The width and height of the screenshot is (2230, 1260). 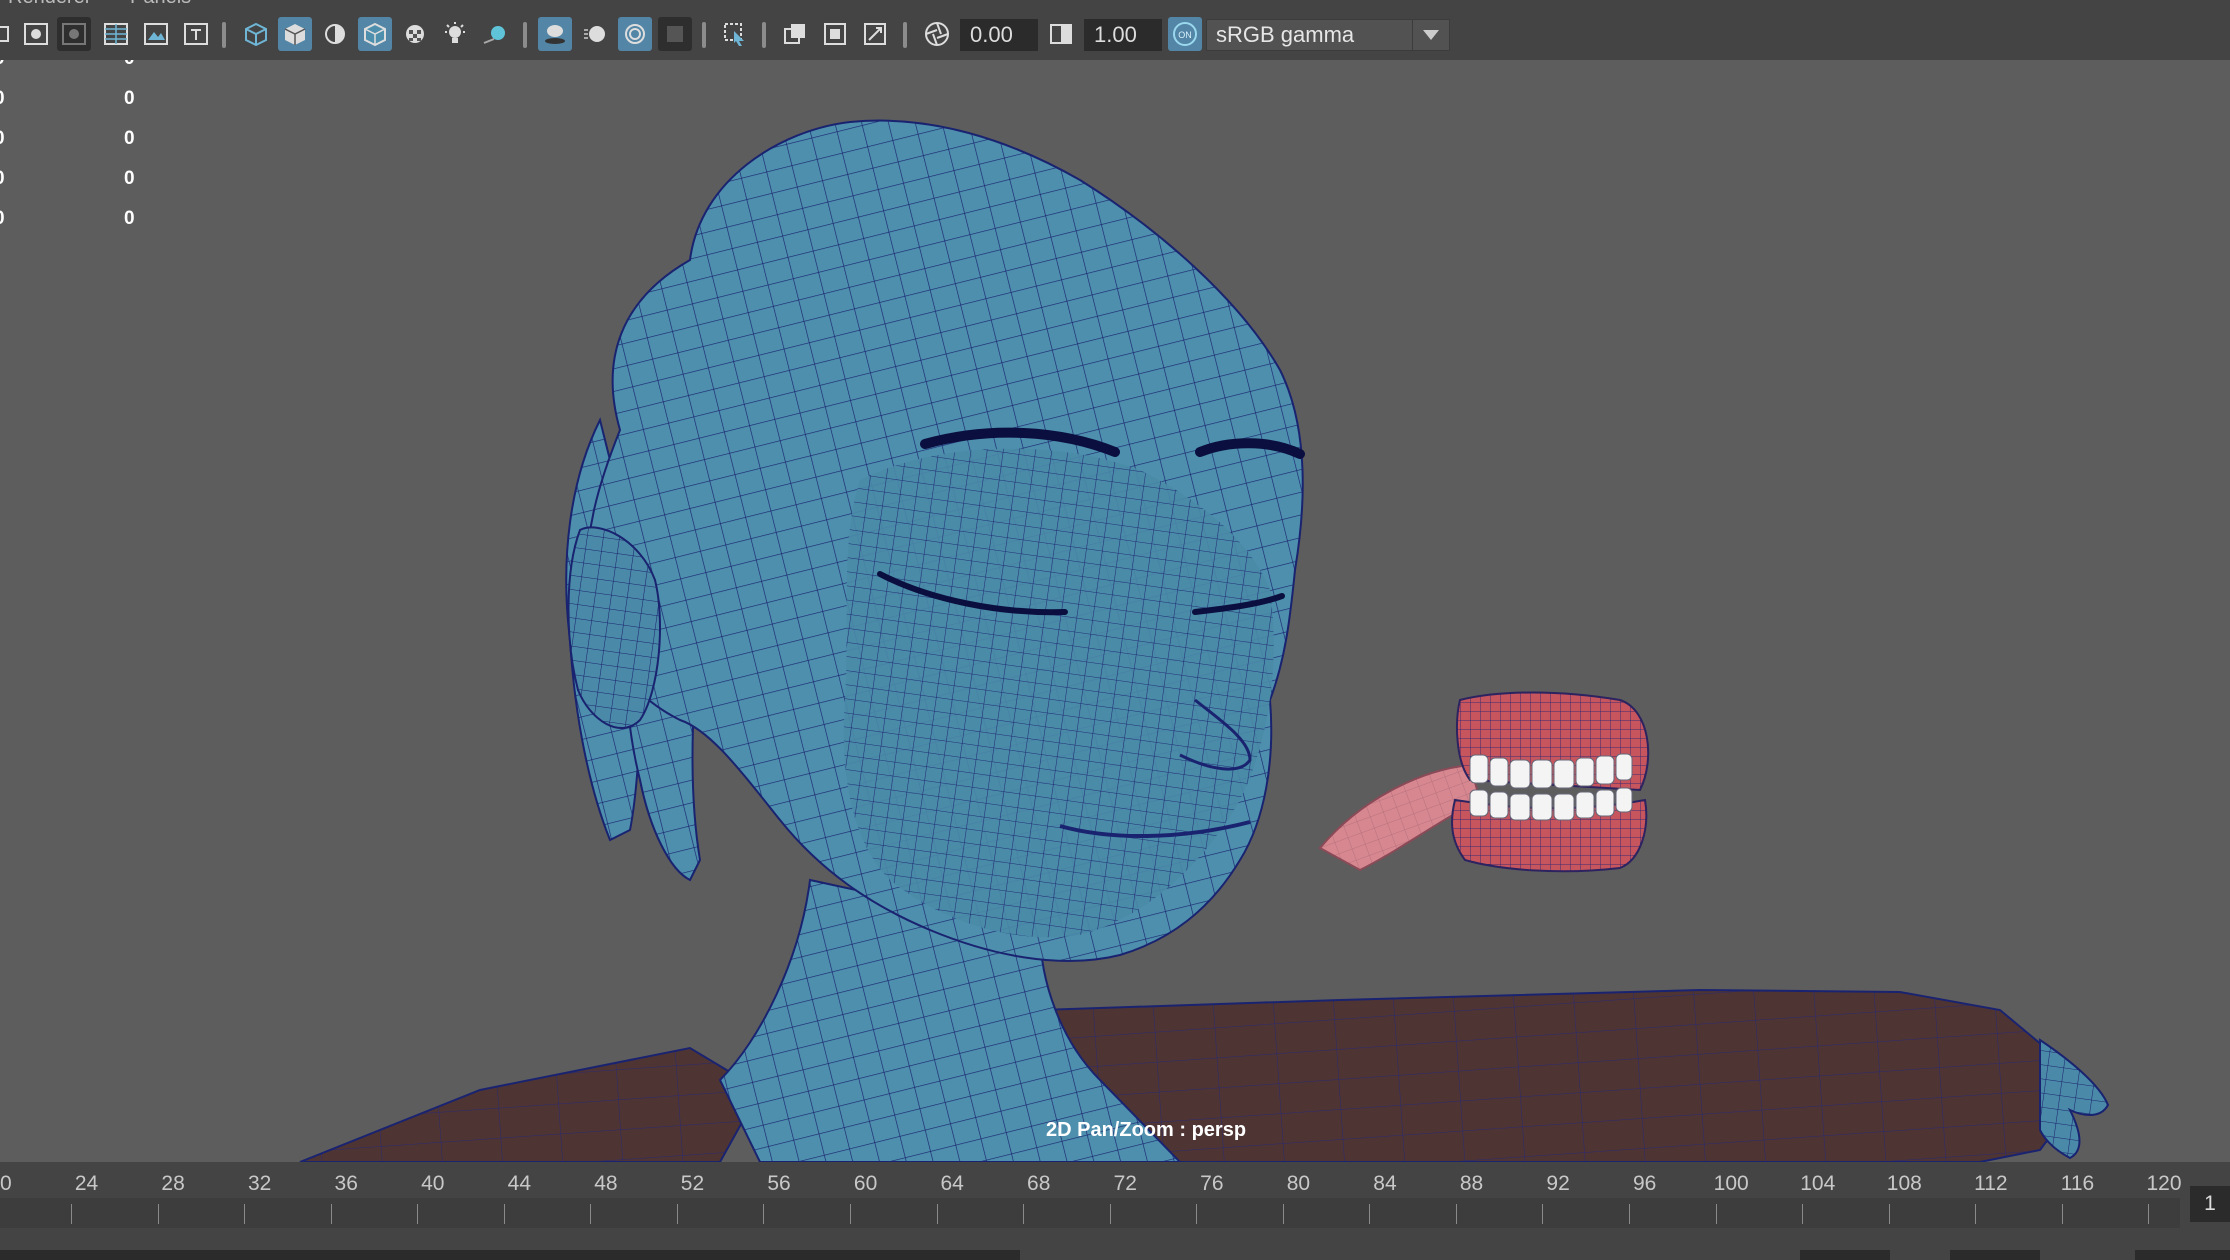 What do you see at coordinates (335, 34) in the screenshot?
I see `default-material-icon` at bounding box center [335, 34].